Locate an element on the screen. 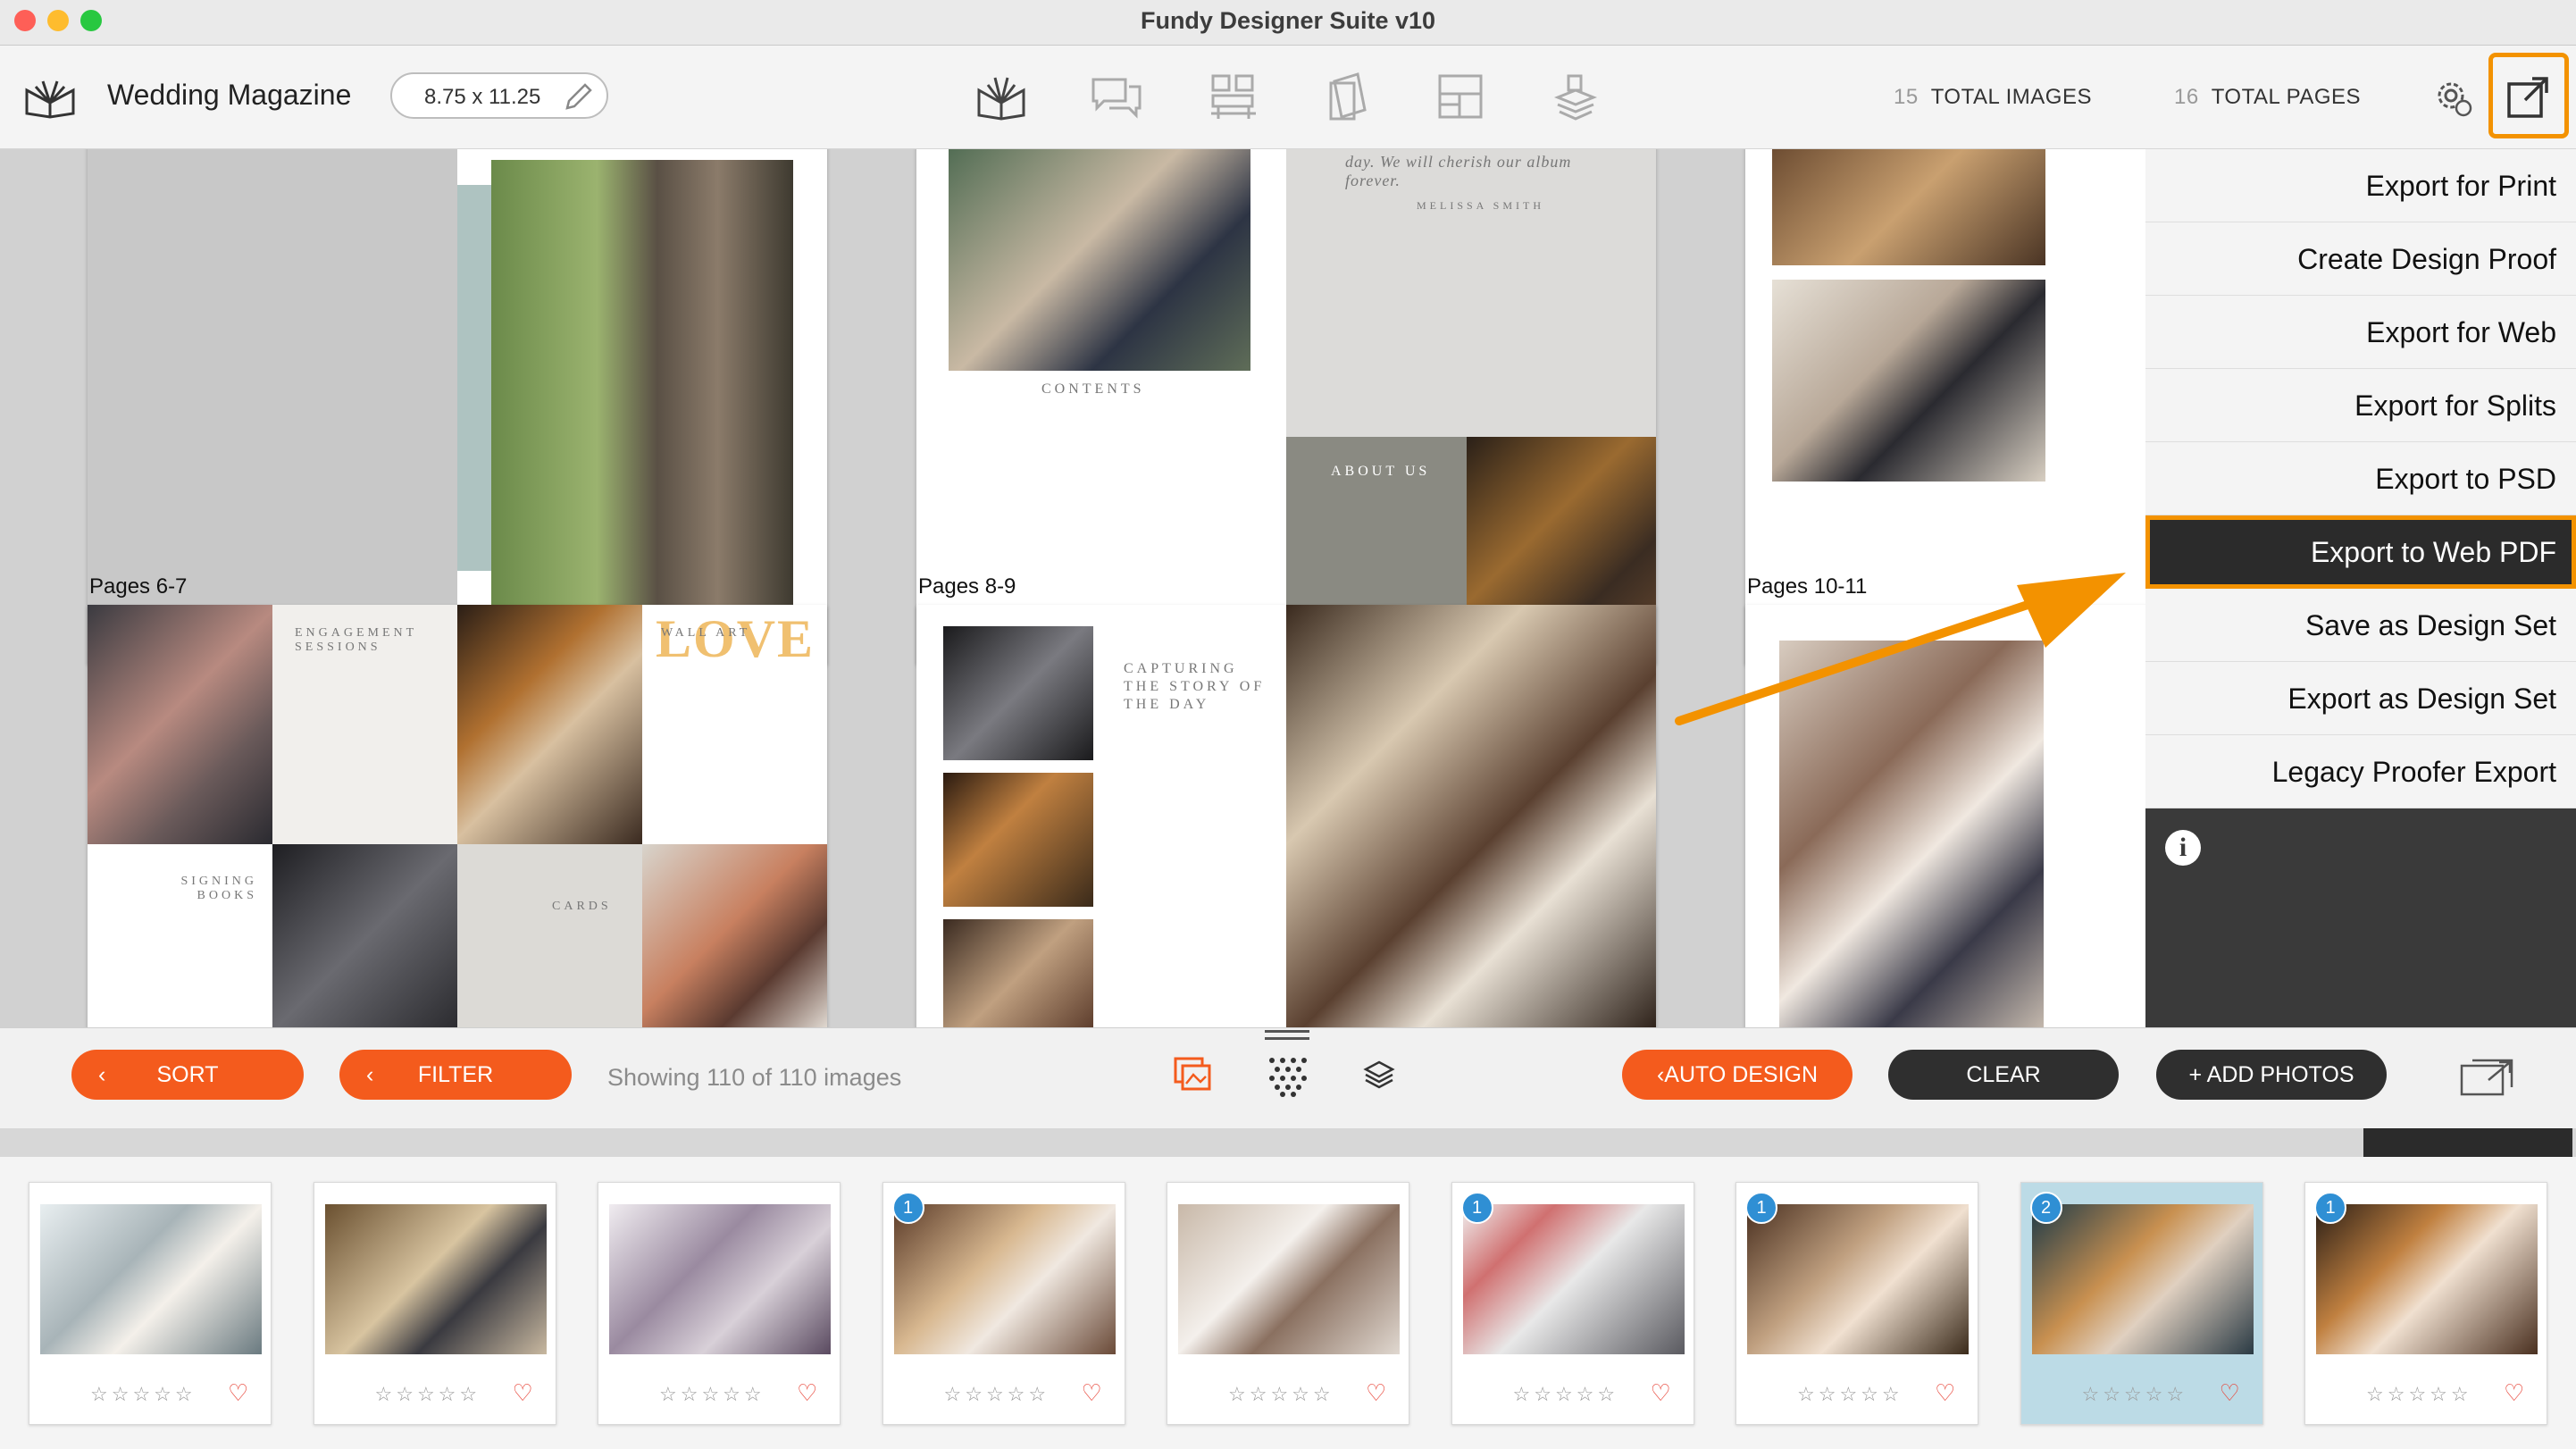 The height and width of the screenshot is (1449, 2576). total-images-counter: 15 TOTAL IMAGES is located at coordinates (1993, 97).